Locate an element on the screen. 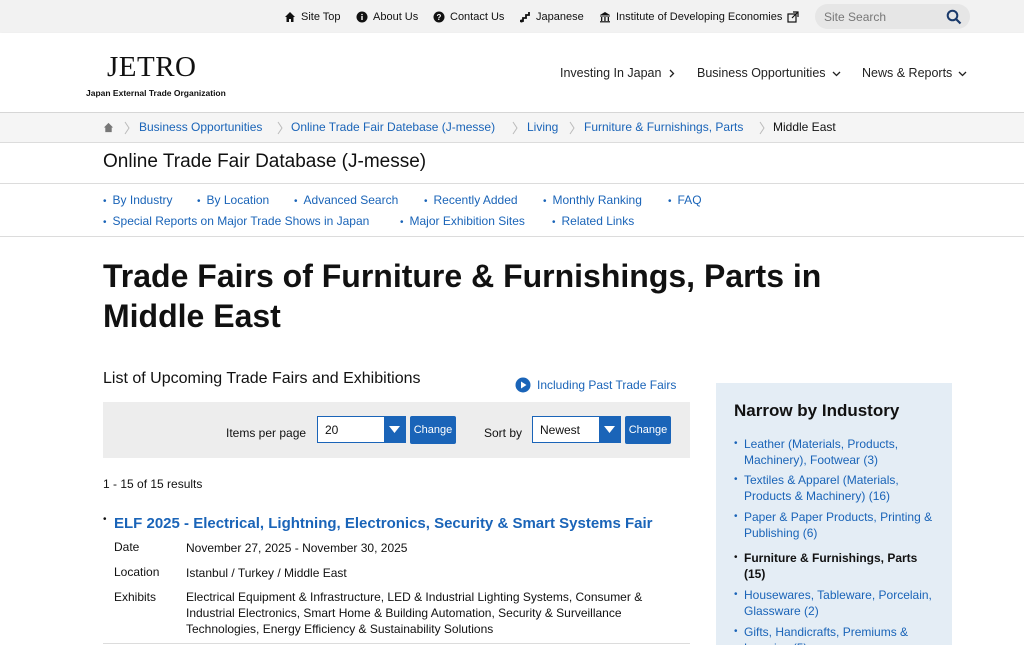  site-top-link: Site Top is located at coordinates (312, 17).